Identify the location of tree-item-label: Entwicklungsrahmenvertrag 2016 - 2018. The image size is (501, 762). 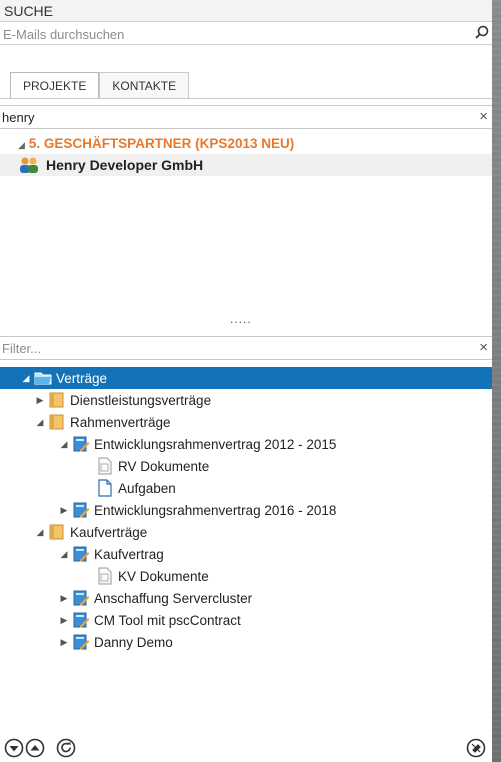
(215, 510).